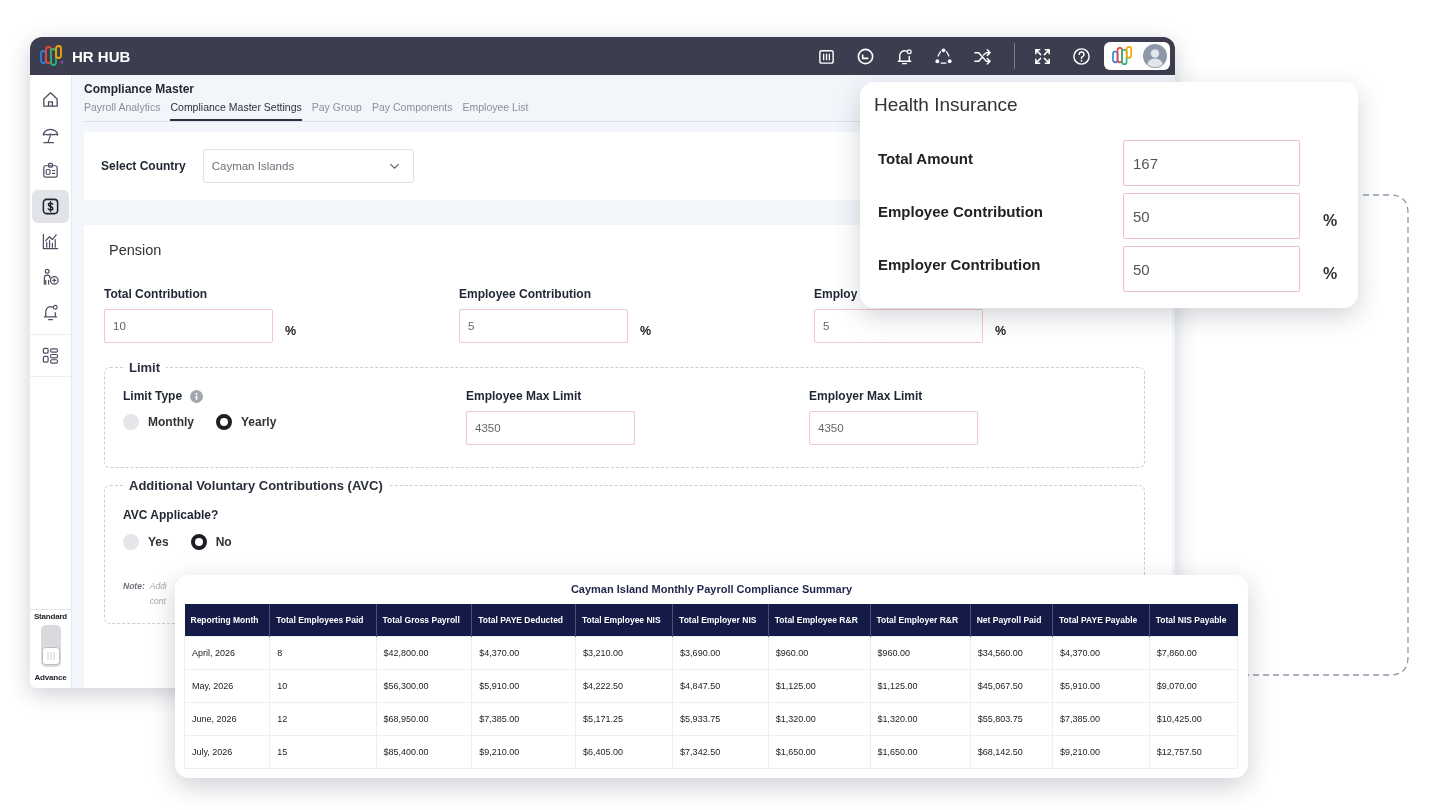 This screenshot has width=1440, height=810. I want to click on field-label: Employer Max Limit, so click(866, 396).